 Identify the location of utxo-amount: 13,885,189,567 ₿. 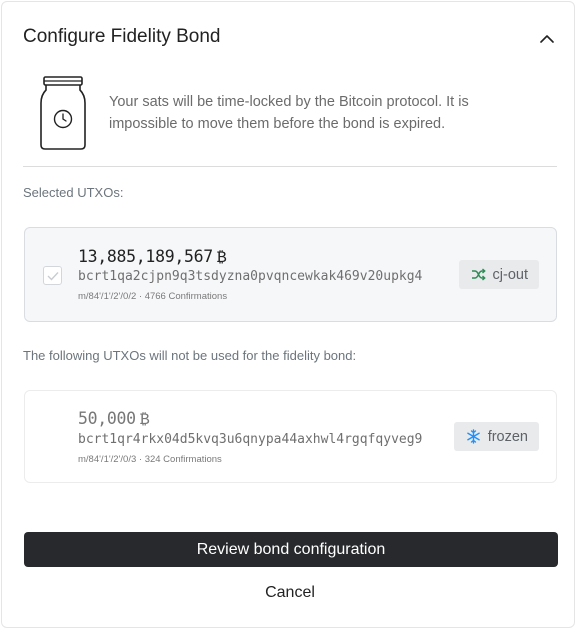
(152, 257).